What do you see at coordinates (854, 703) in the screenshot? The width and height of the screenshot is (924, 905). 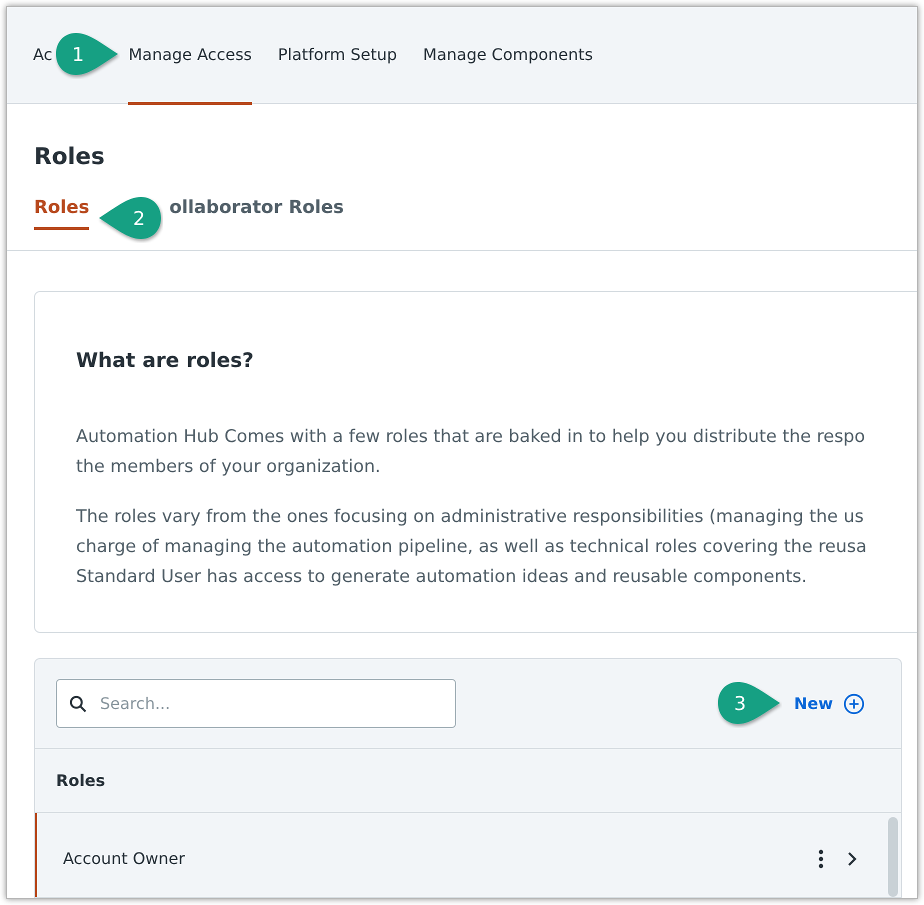 I see `plus-circle-icon` at bounding box center [854, 703].